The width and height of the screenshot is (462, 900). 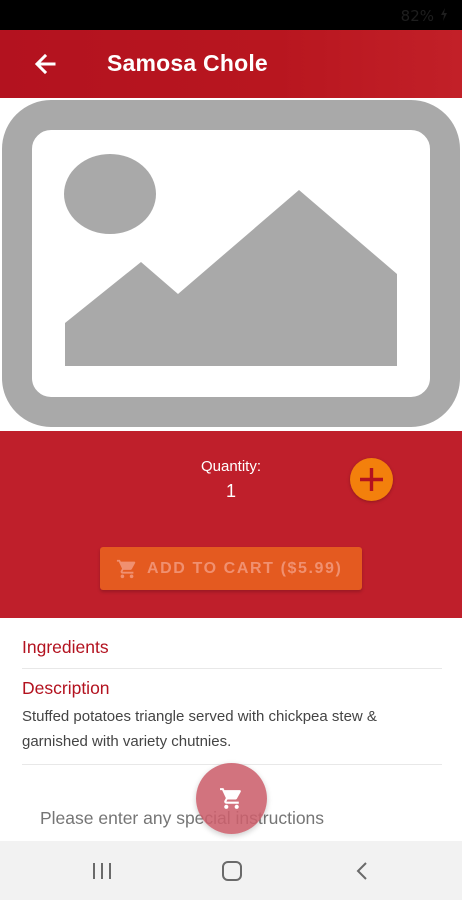 I want to click on status-bar: 82%, so click(x=231, y=15).